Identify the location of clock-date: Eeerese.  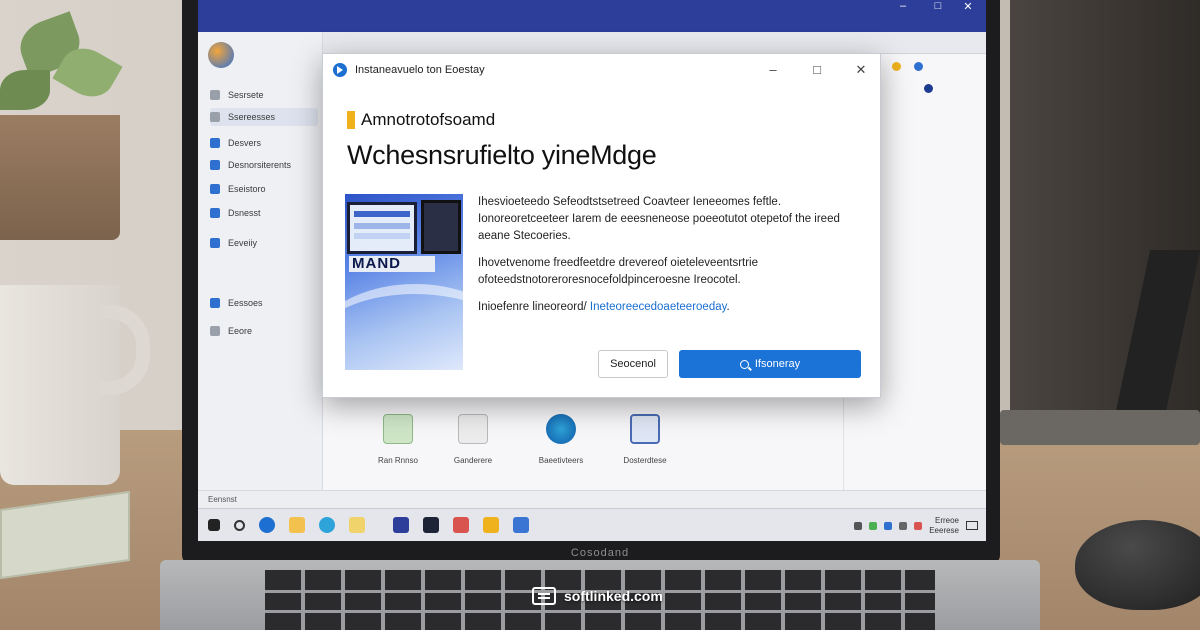
(944, 530).